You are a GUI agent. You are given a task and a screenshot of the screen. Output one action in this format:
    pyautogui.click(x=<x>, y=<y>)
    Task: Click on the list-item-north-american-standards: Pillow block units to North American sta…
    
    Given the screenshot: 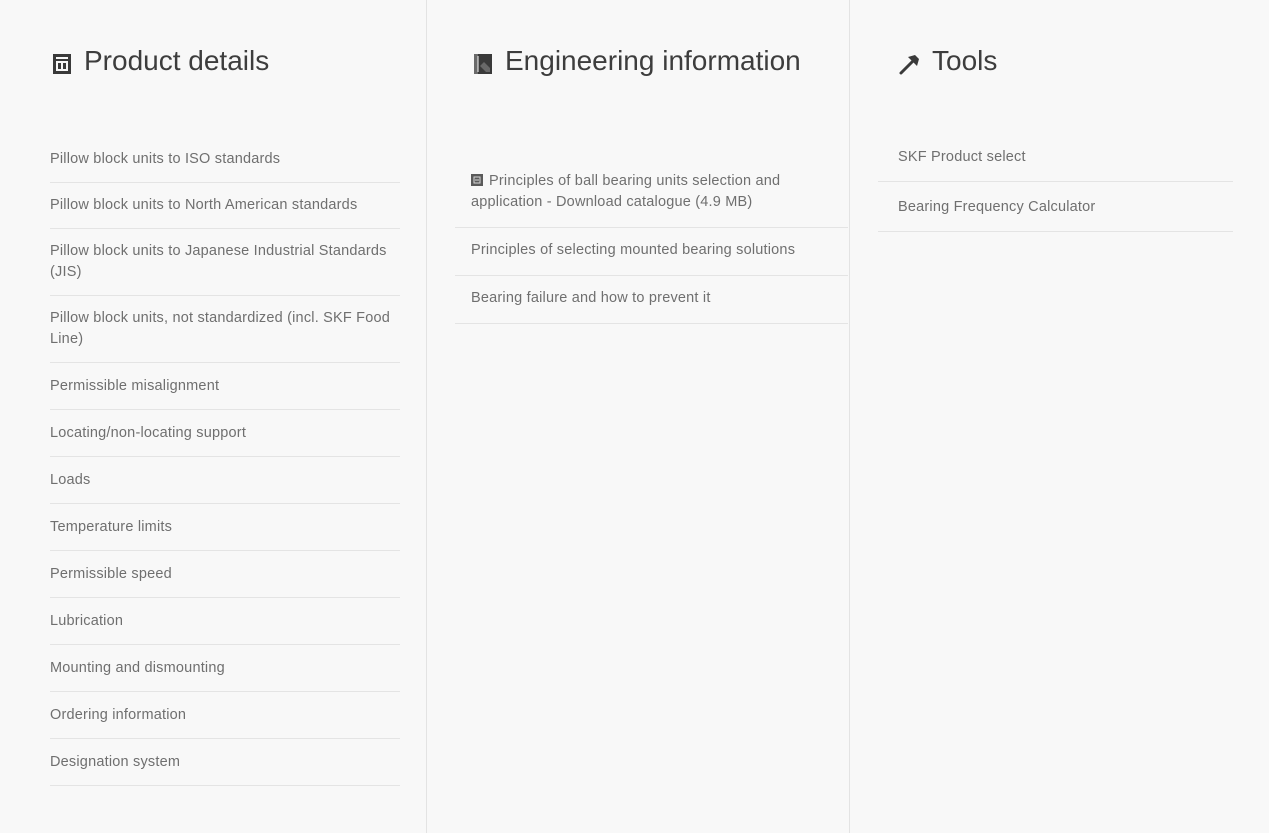 What is the action you would take?
    pyautogui.click(x=225, y=206)
    